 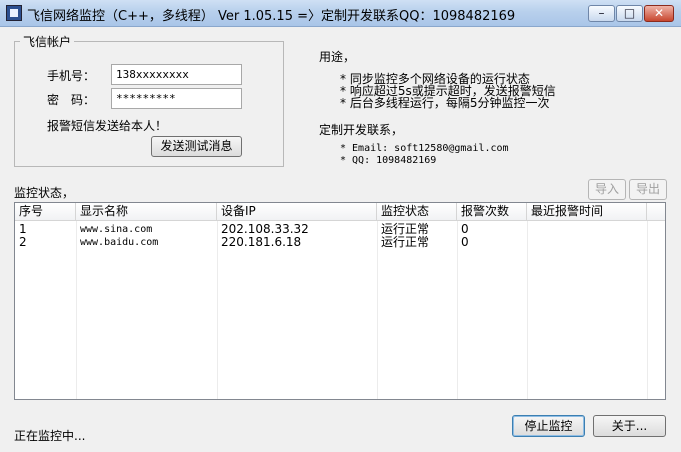 What do you see at coordinates (445, 103) in the screenshot?
I see `usage-item: * 后台多线程运行，每隔5分钟监控一次` at bounding box center [445, 103].